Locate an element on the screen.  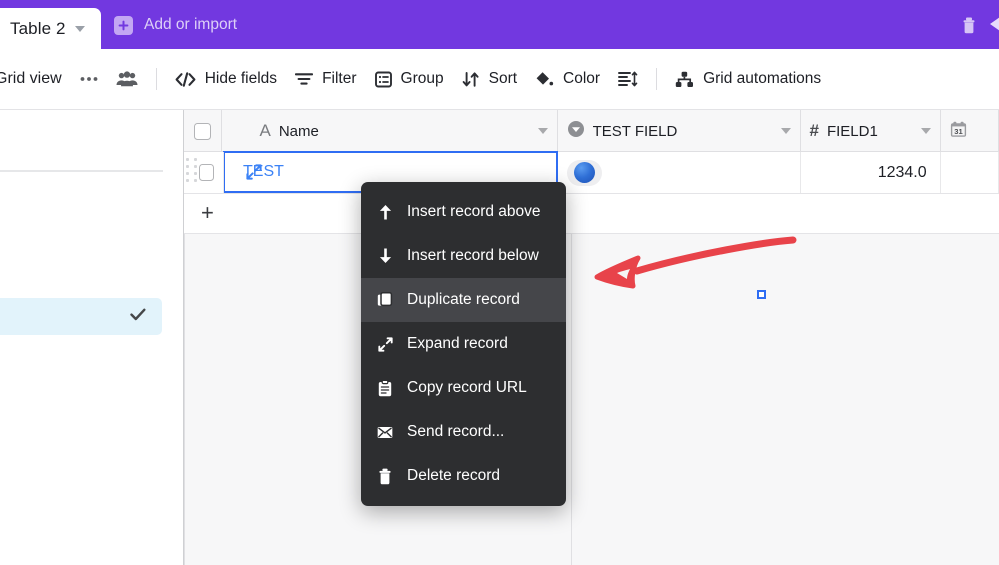
single-select-icon is located at coordinates (576, 131).